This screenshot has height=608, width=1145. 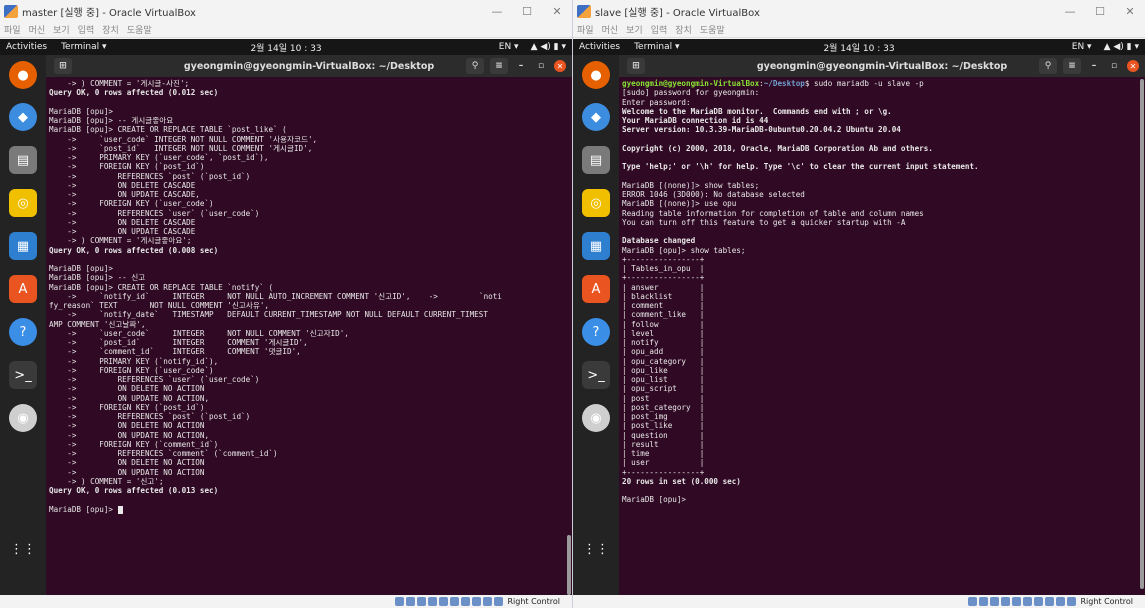 What do you see at coordinates (713, 194) in the screenshot?
I see `terminal-line: ERROR 1046 (3D000): No database selected` at bounding box center [713, 194].